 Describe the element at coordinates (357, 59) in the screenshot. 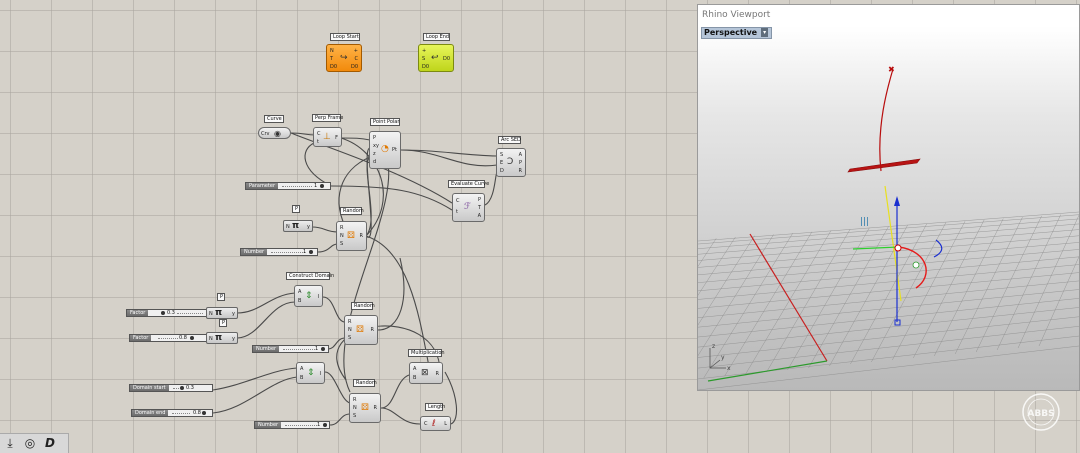

I see `loop-start-output-c: C` at that location.